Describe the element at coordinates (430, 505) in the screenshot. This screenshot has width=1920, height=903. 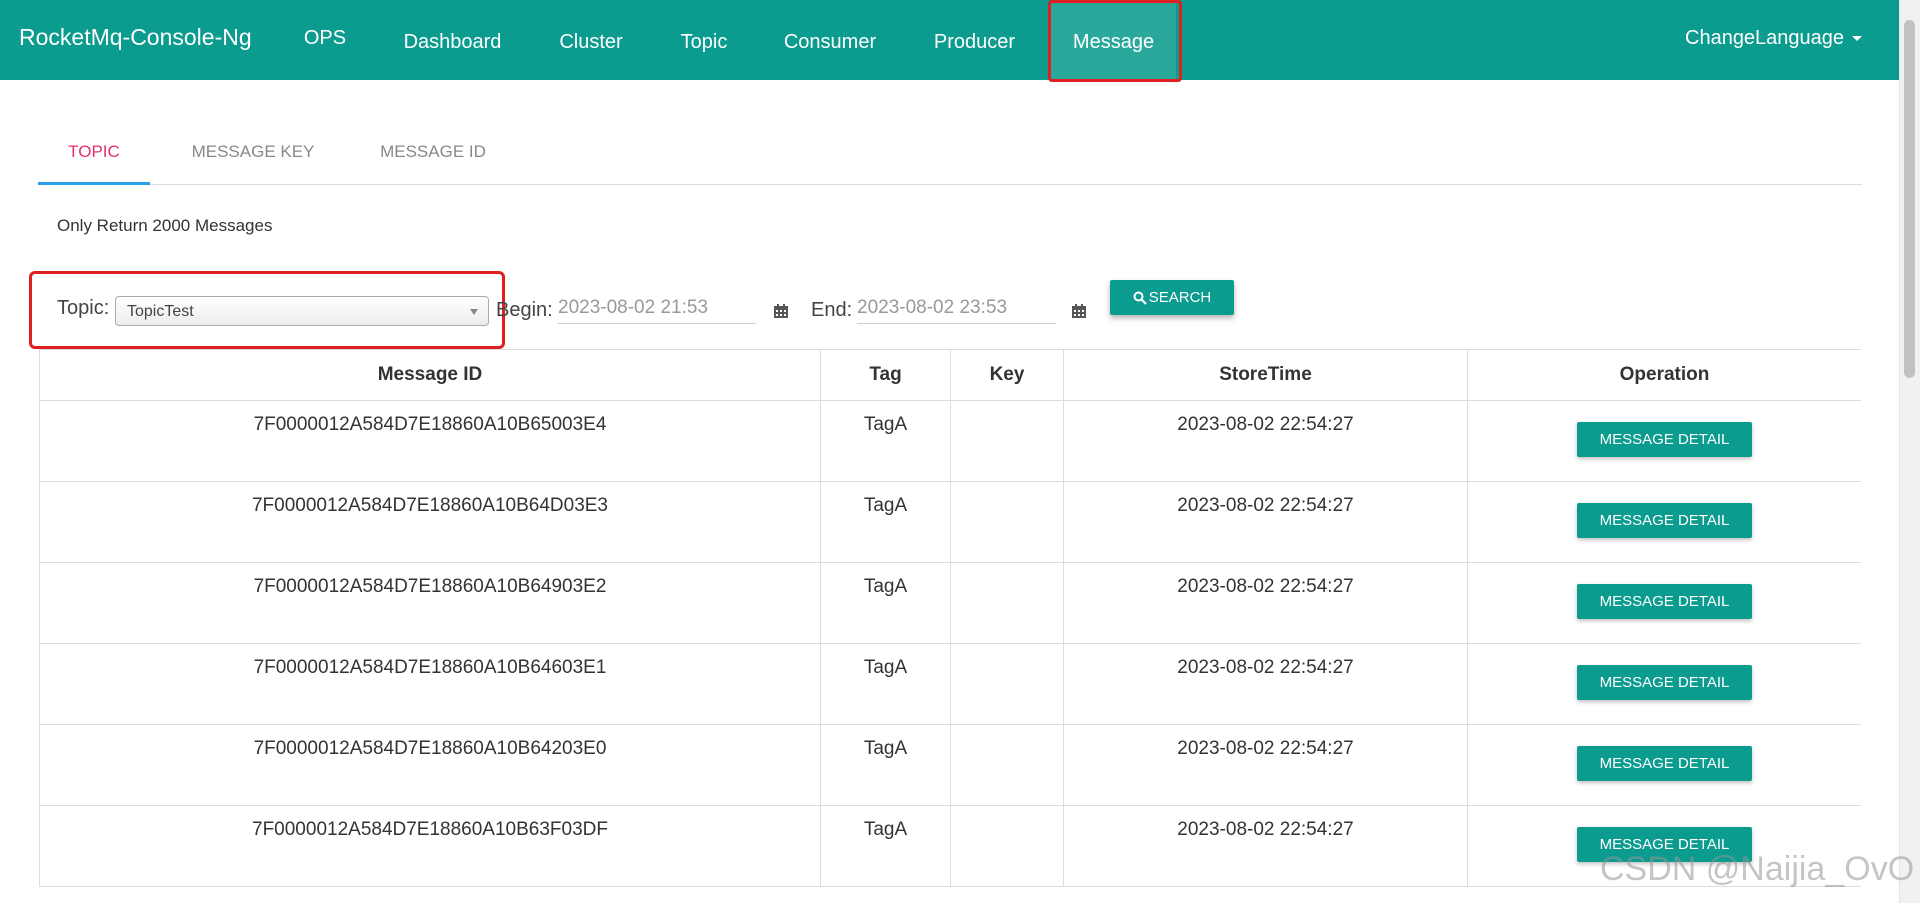
I see `message-id-cell-text: 7F0000012A584D7E18860A10B64D03E3` at that location.